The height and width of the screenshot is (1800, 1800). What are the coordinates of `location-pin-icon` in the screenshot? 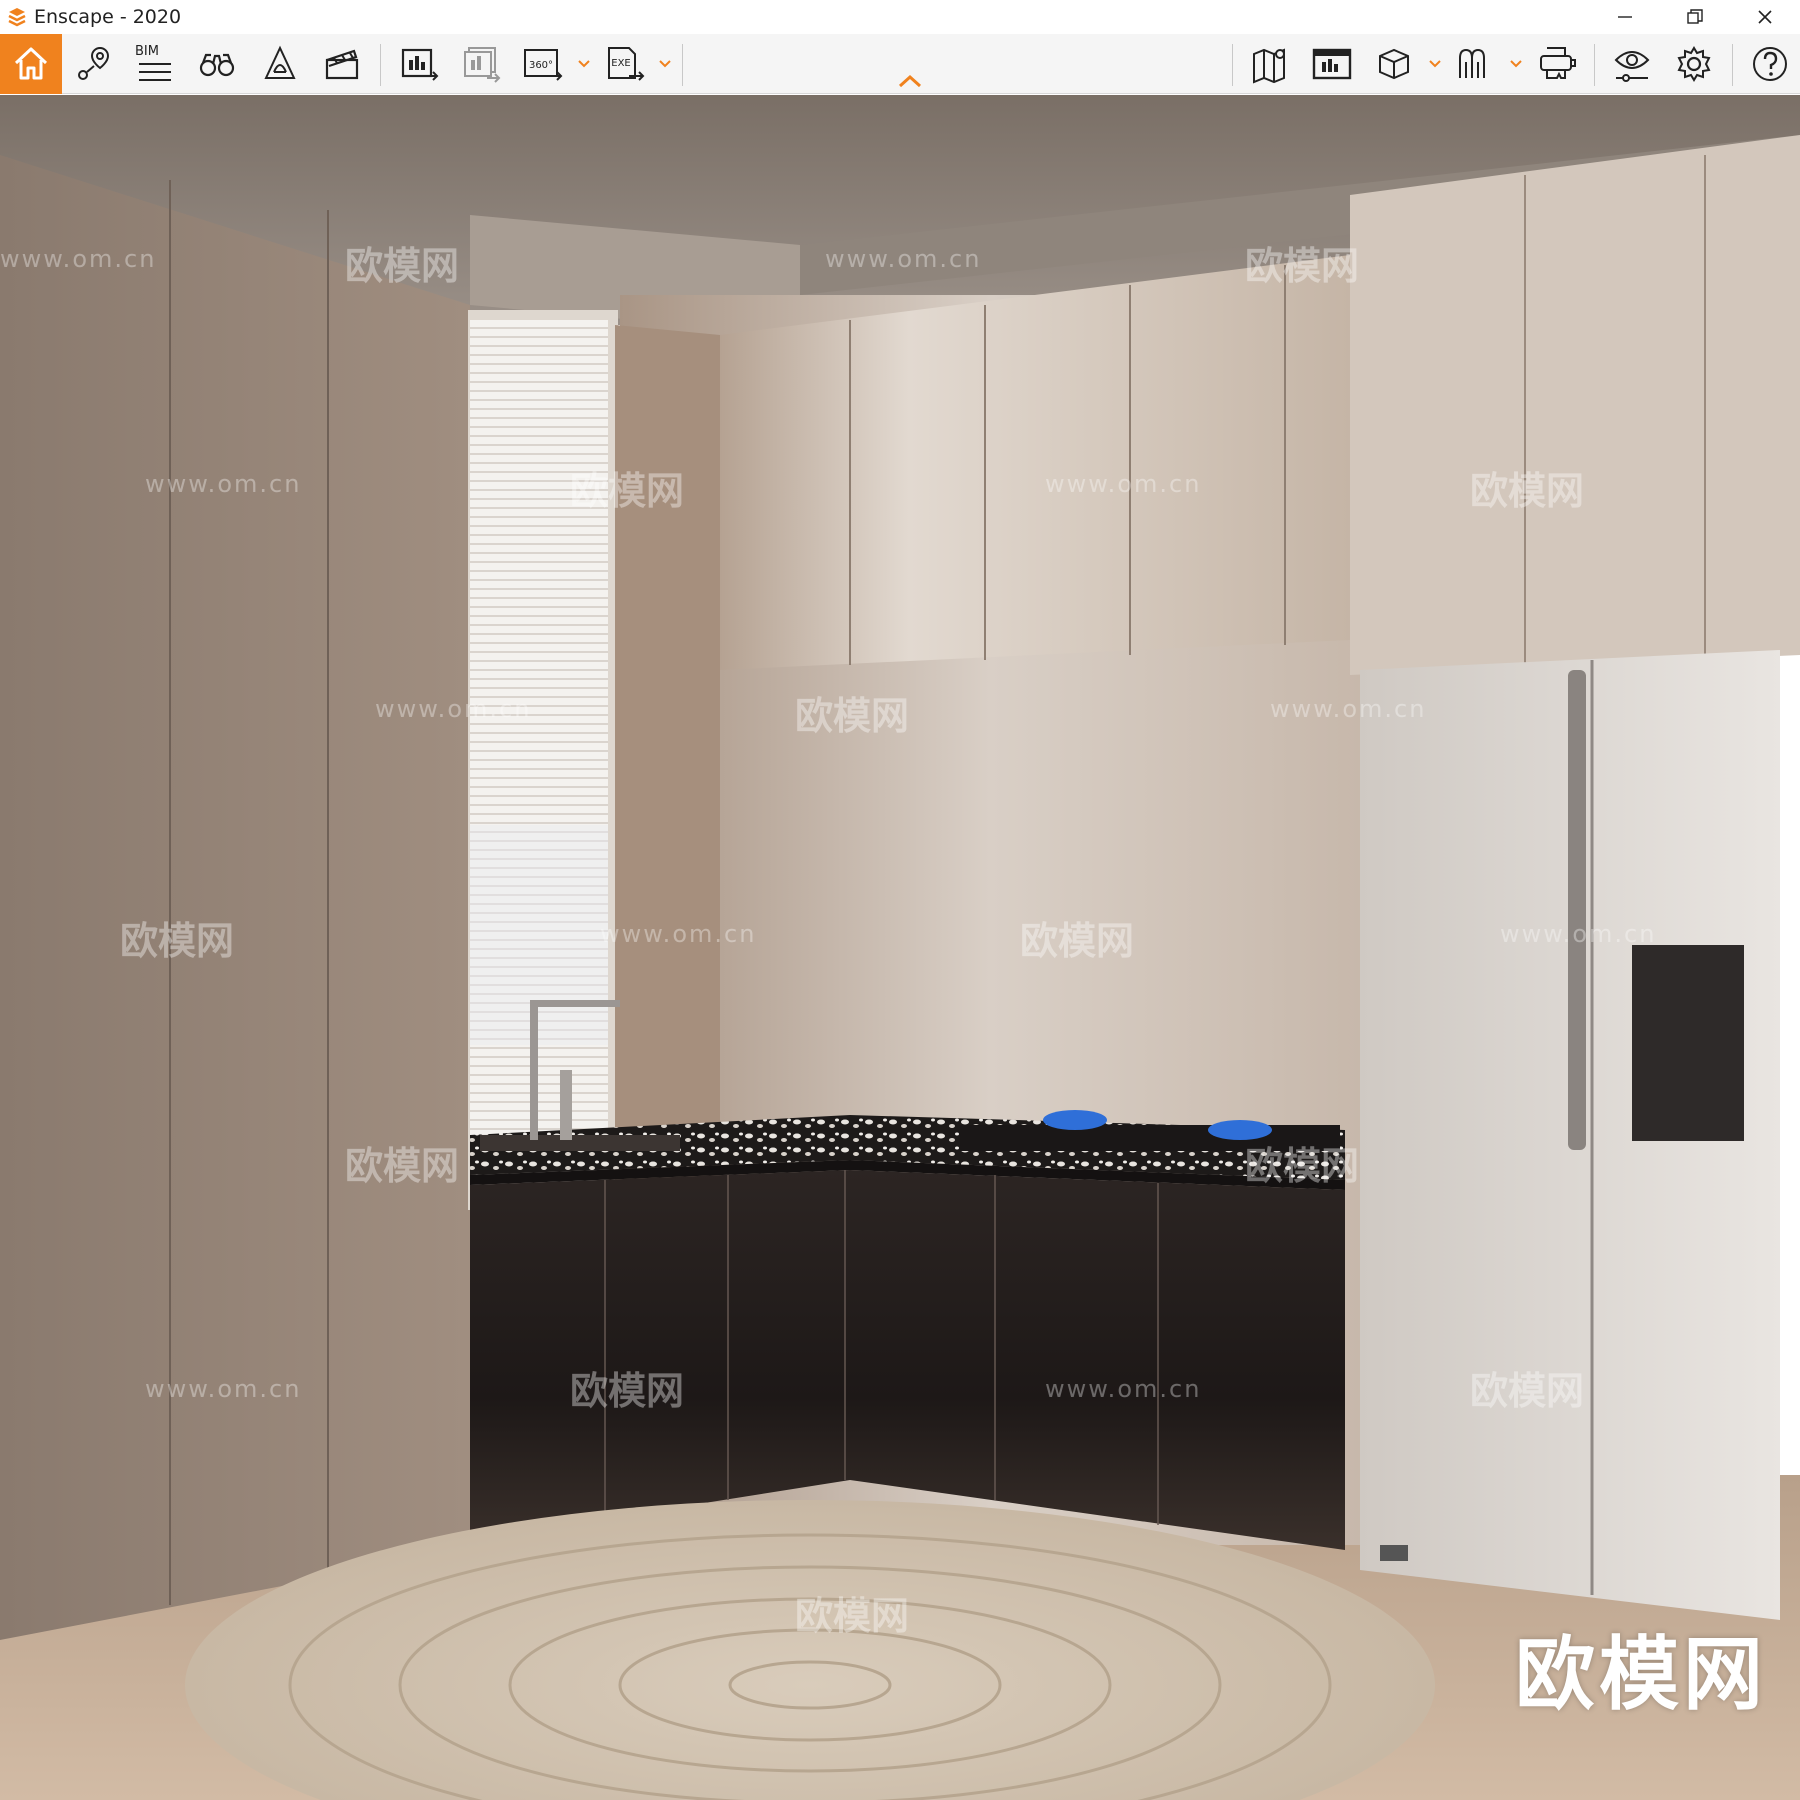 It's located at (94, 63).